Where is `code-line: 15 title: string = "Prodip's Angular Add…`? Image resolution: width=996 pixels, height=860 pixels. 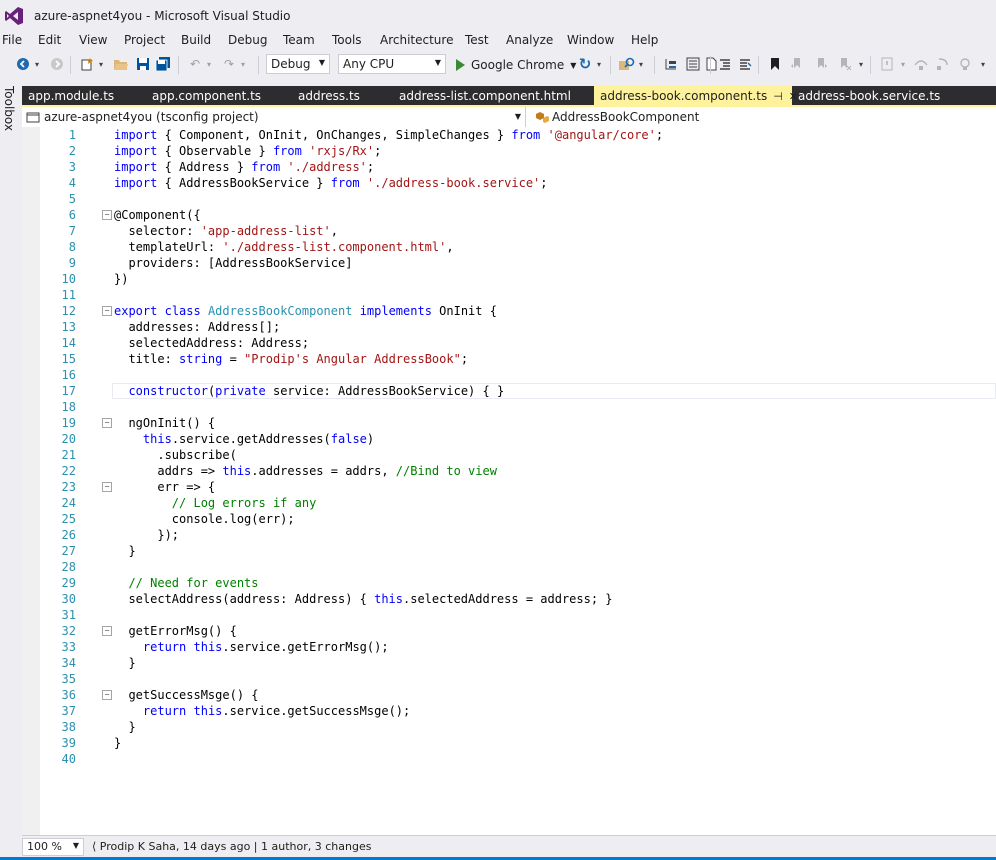
code-line: 15 title: string = "Prodip's Angular Add… is located at coordinates (509, 359).